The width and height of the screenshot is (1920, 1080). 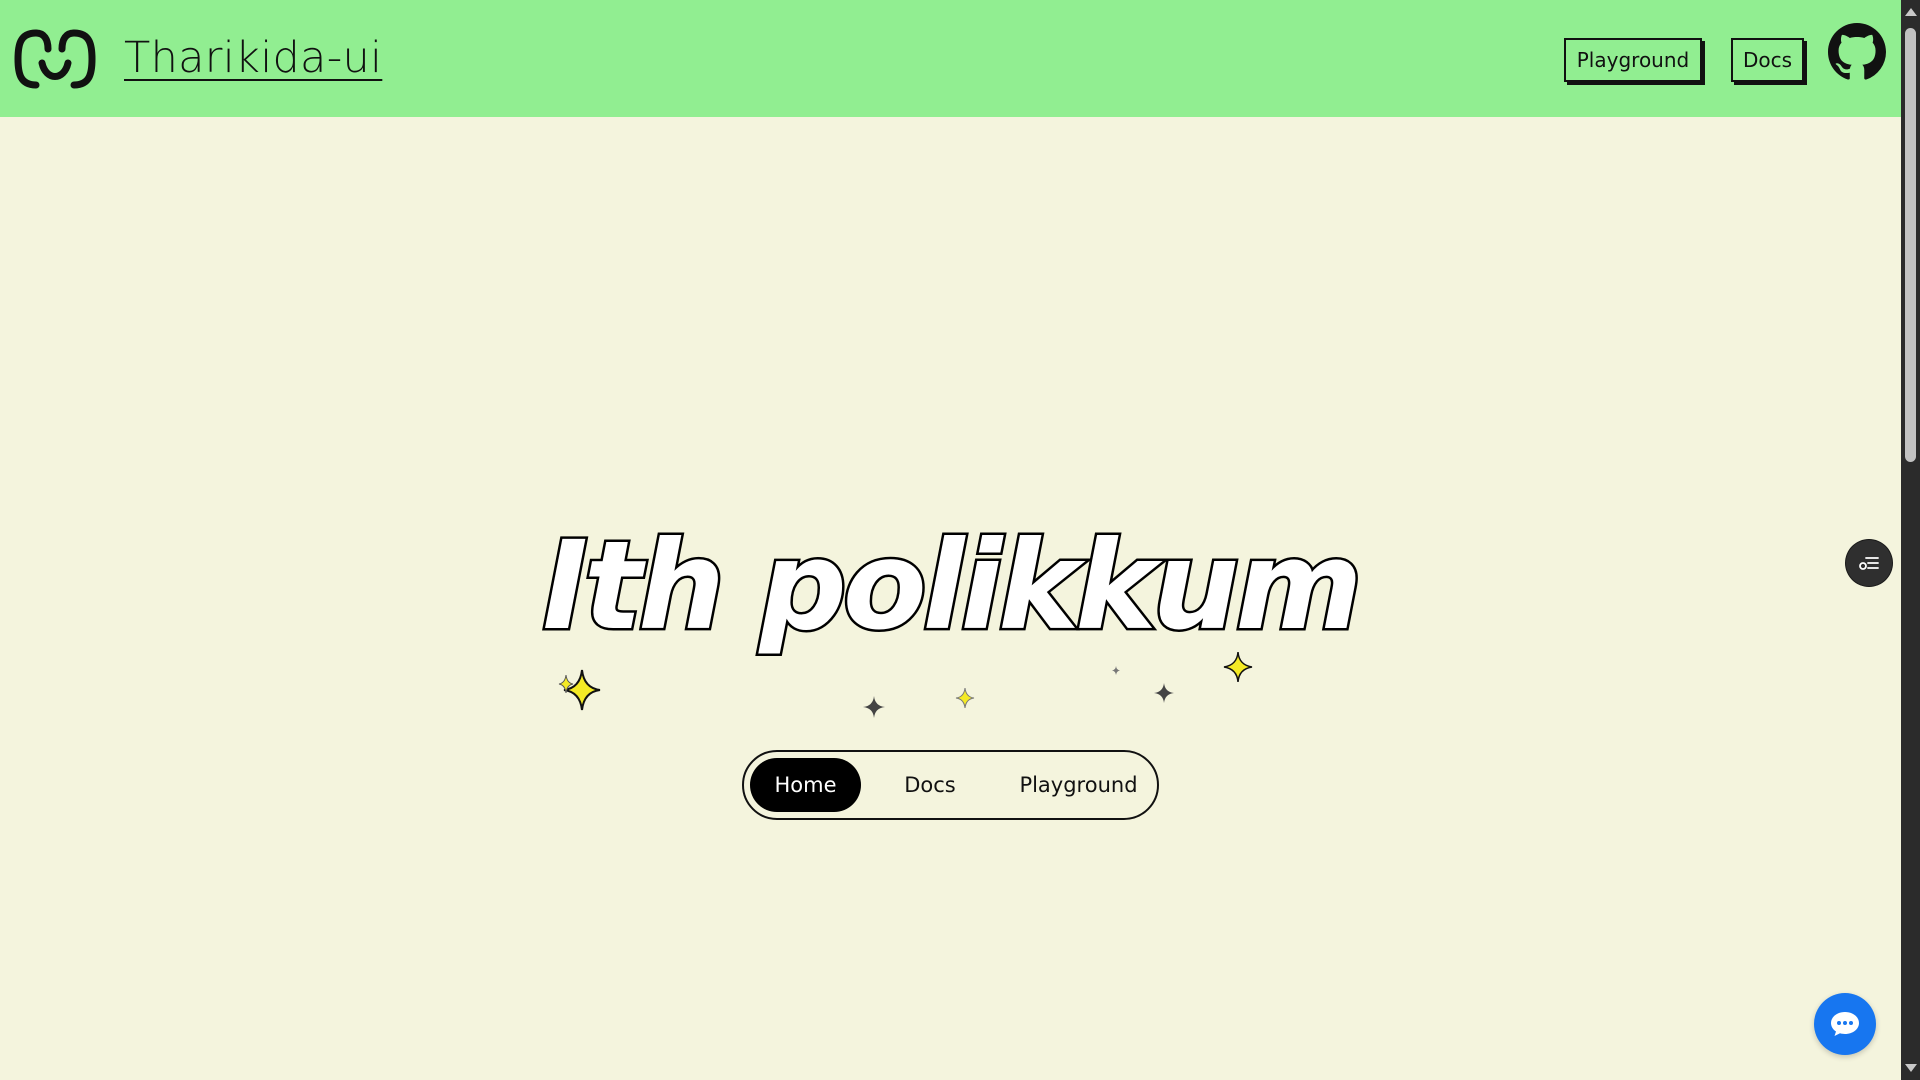 What do you see at coordinates (1911, 1068) in the screenshot?
I see `scroll-down-arrow-icon` at bounding box center [1911, 1068].